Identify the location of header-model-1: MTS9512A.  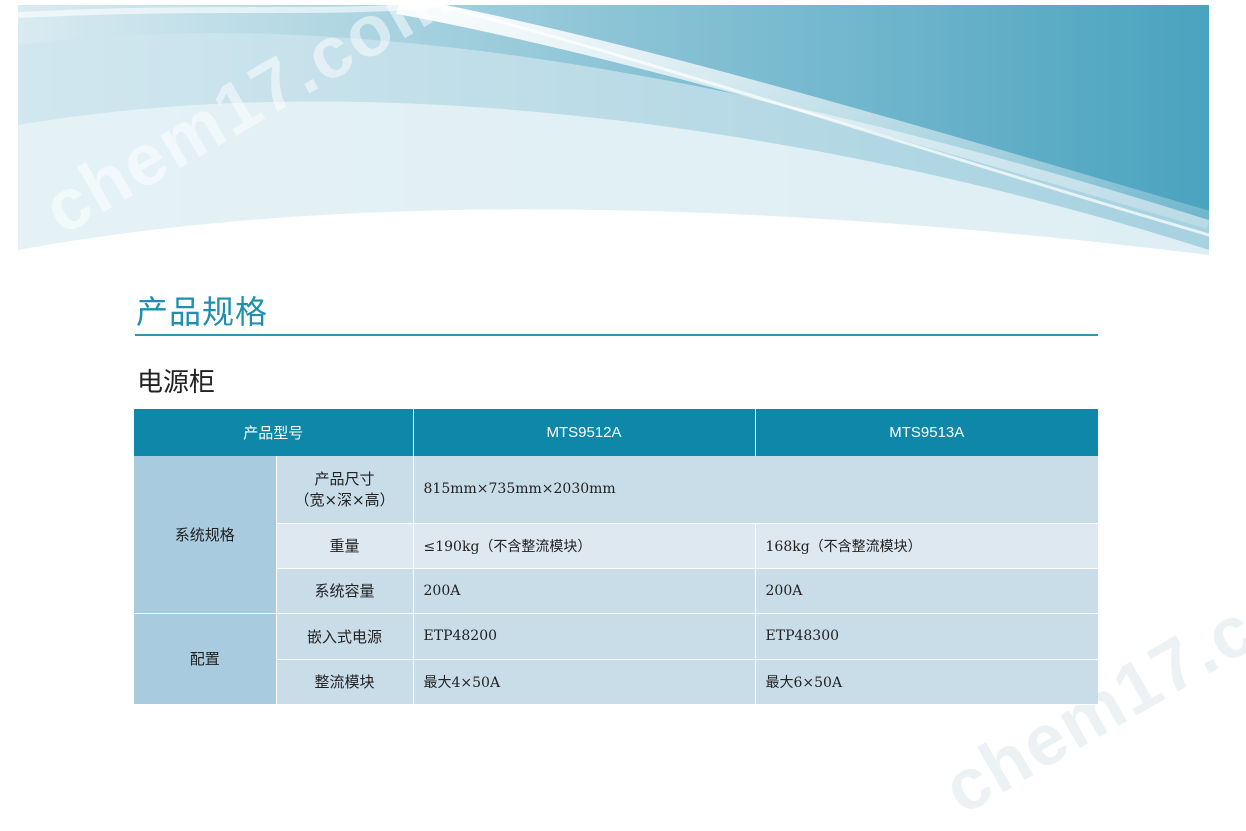
(584, 432).